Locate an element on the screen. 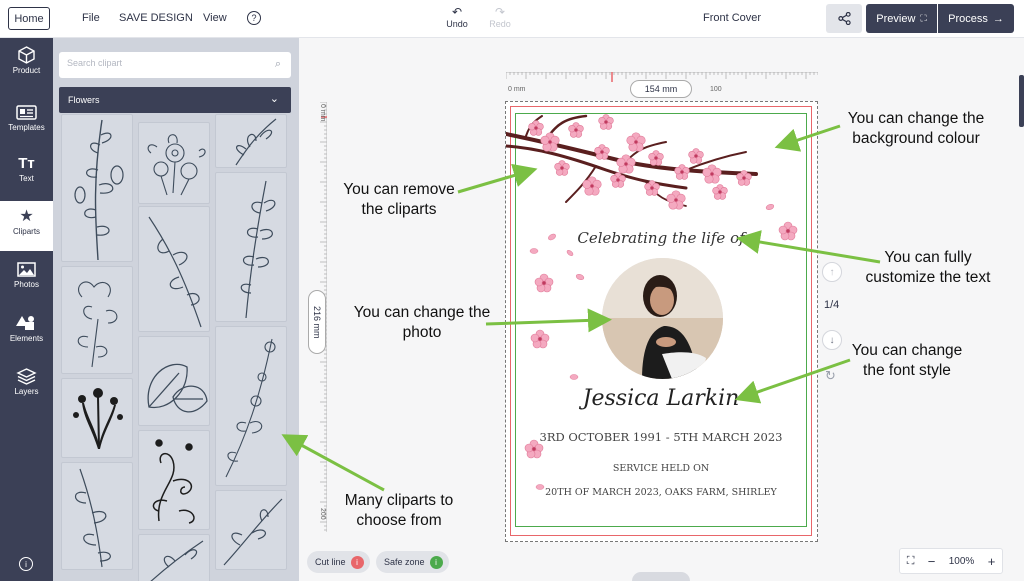 This screenshot has height=581, width=1024. preview-button: Preview ⛶ is located at coordinates (901, 18).